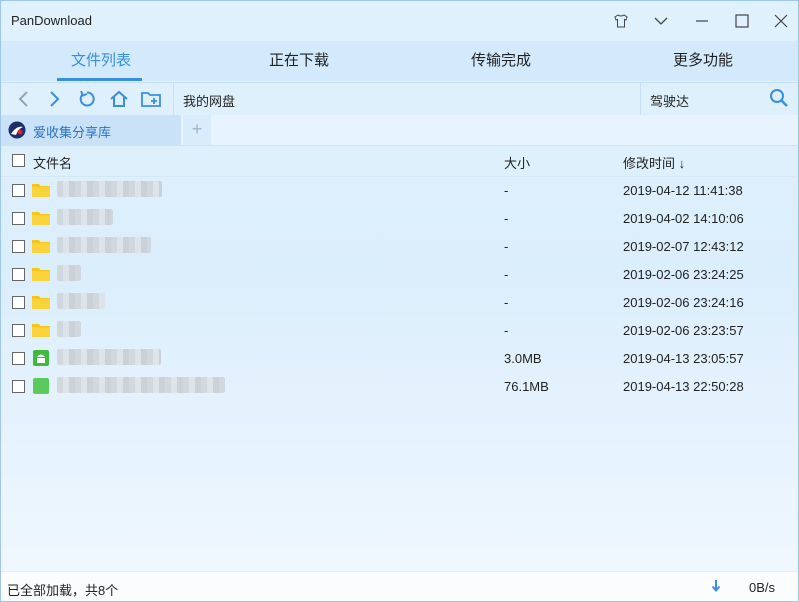  I want to click on file-row: - 2019-02-06 23:24:16, so click(399, 302).